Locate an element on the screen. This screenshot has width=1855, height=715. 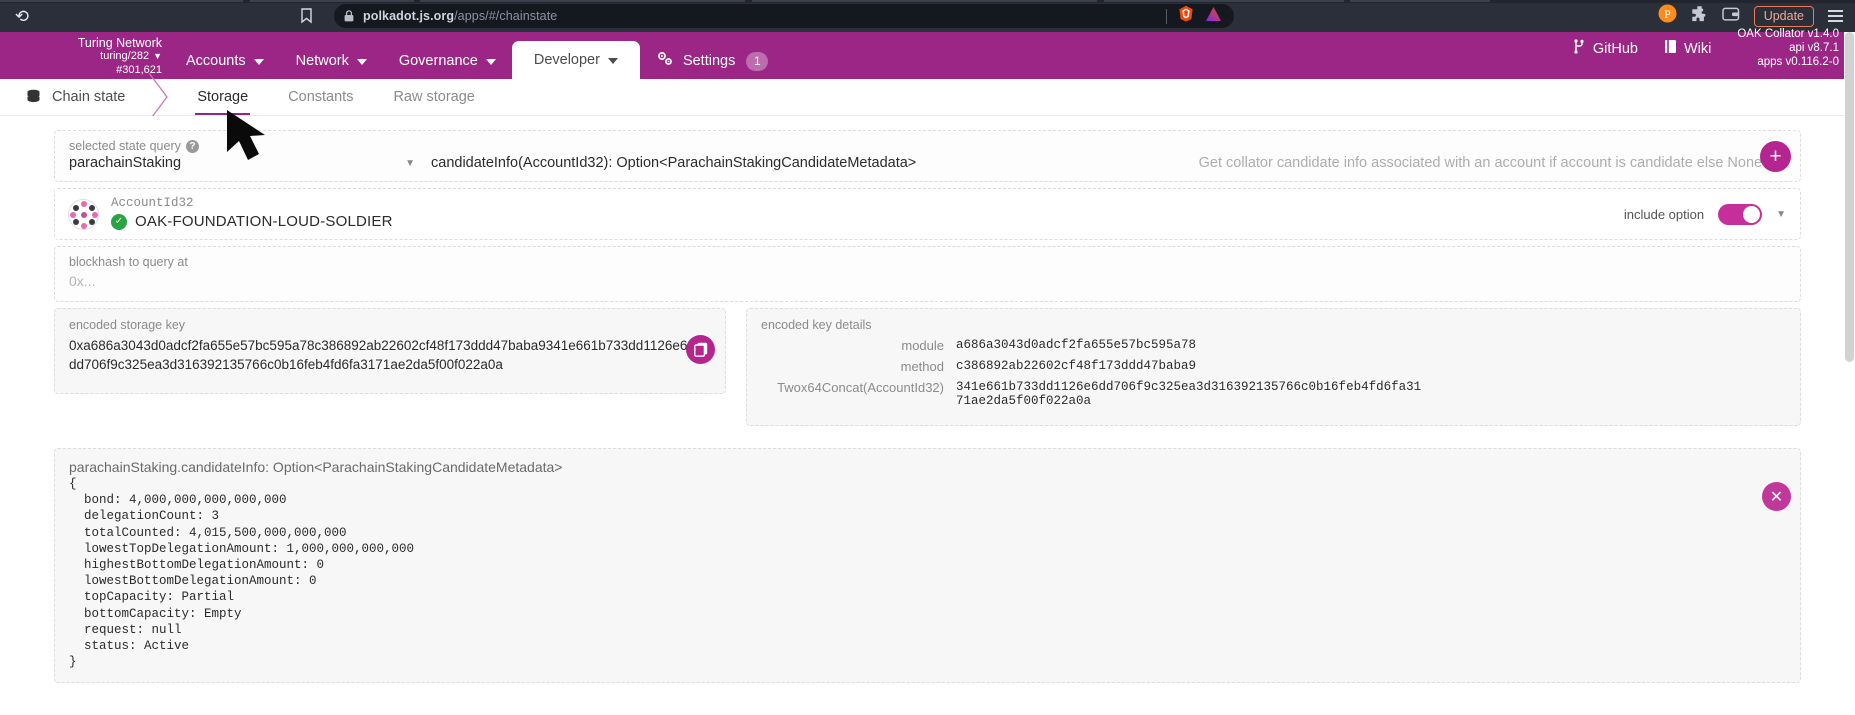
github-link: GitHub is located at coordinates (1605, 48).